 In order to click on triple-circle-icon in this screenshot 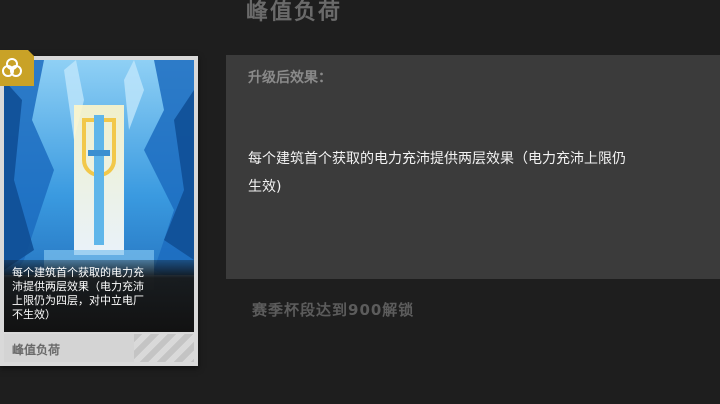, I will do `click(17, 68)`.